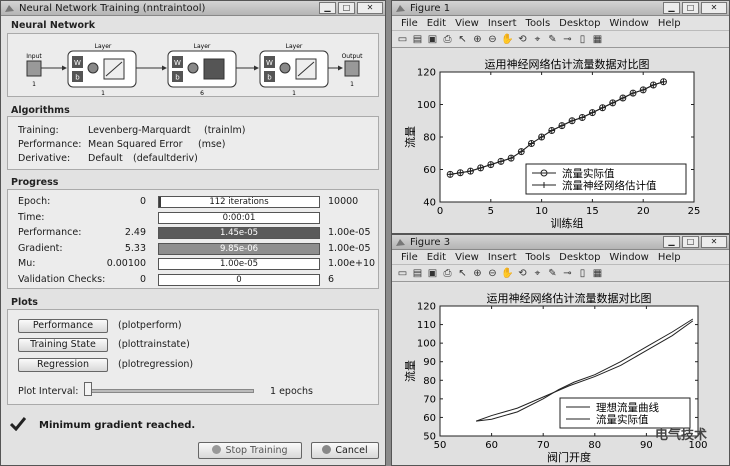  I want to click on figure1-close-button: ✕, so click(714, 8).